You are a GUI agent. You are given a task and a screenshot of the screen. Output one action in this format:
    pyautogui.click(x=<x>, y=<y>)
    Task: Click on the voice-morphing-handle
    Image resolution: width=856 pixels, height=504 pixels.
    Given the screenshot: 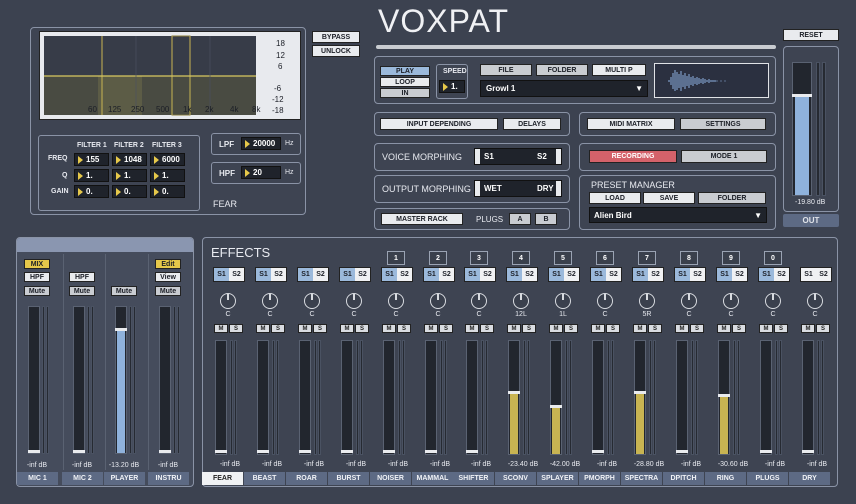 What is the action you would take?
    pyautogui.click(x=477, y=156)
    